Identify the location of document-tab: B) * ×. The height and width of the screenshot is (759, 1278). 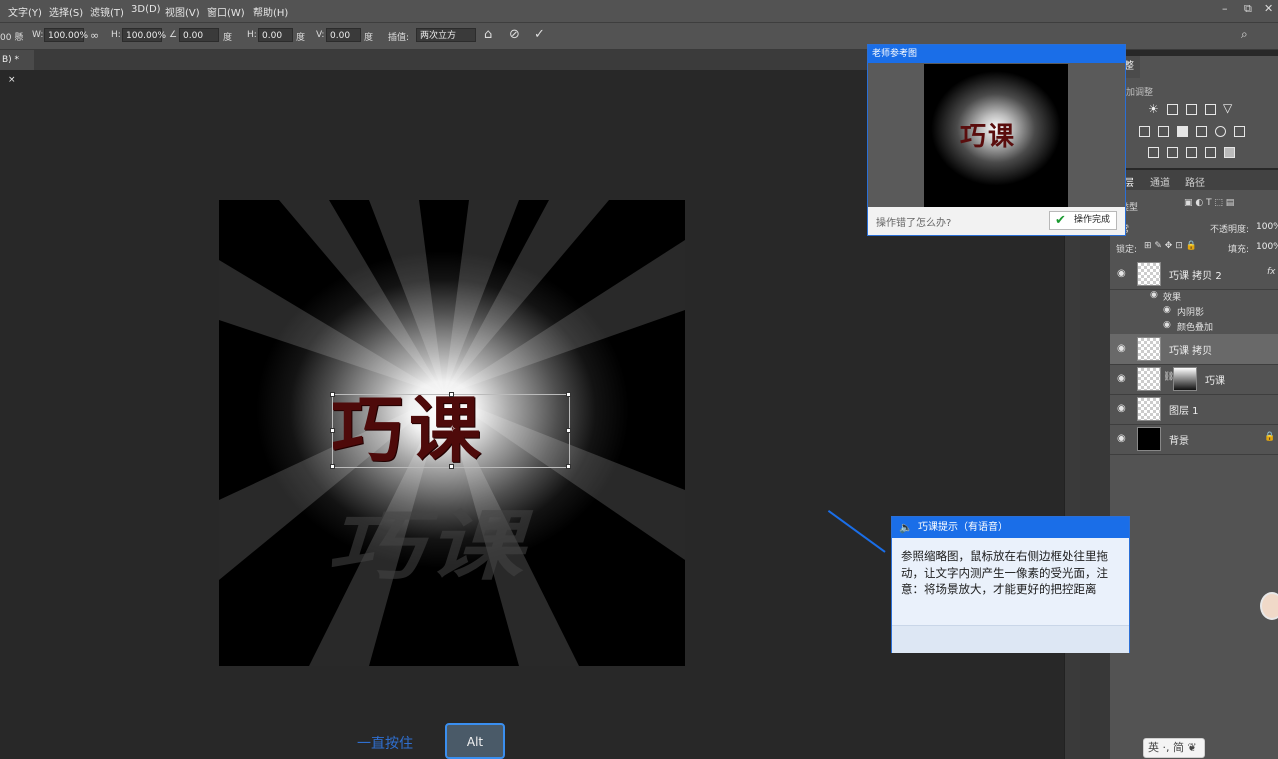
(17, 67).